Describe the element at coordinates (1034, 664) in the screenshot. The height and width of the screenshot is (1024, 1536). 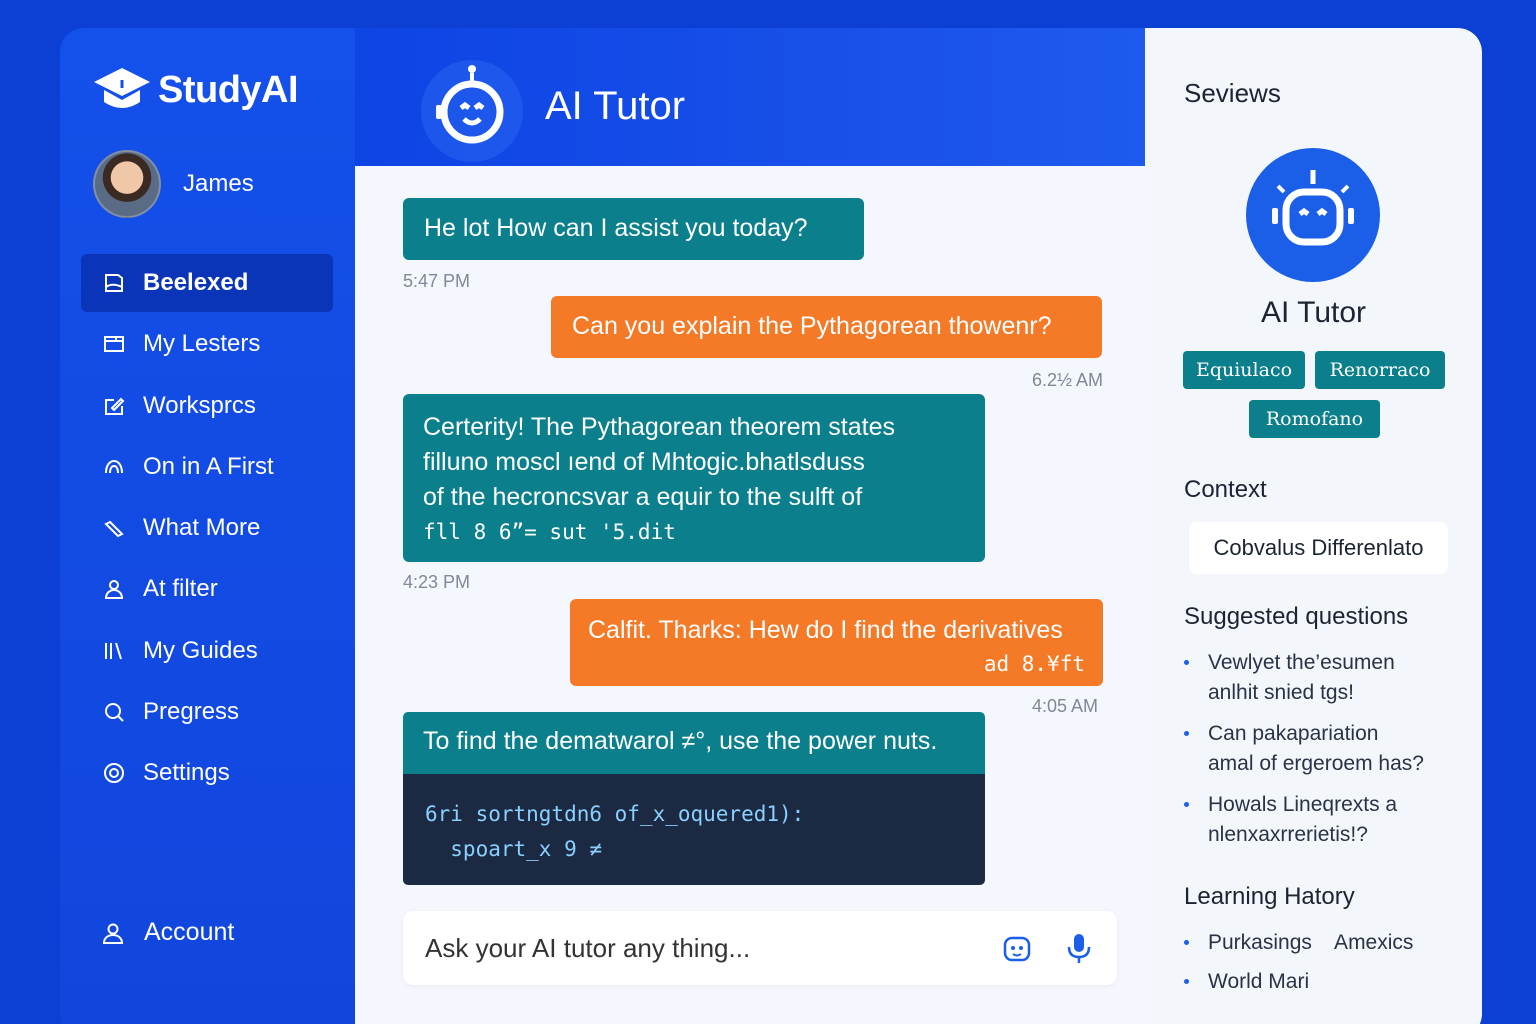
I see `message-line: ad 8.¥ft` at that location.